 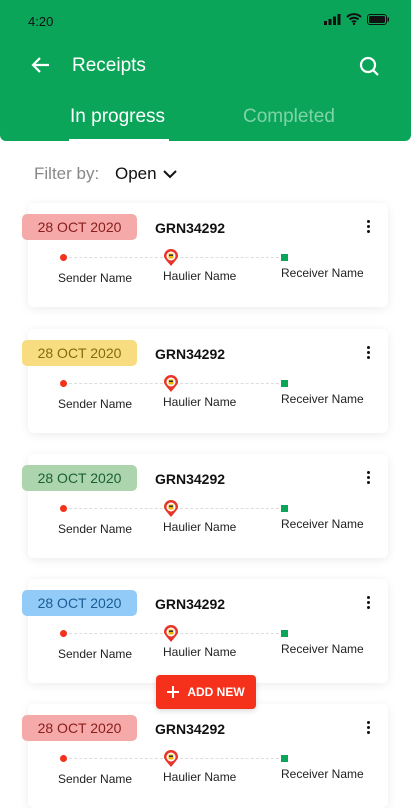 I want to click on wifi-icon, so click(x=354, y=19).